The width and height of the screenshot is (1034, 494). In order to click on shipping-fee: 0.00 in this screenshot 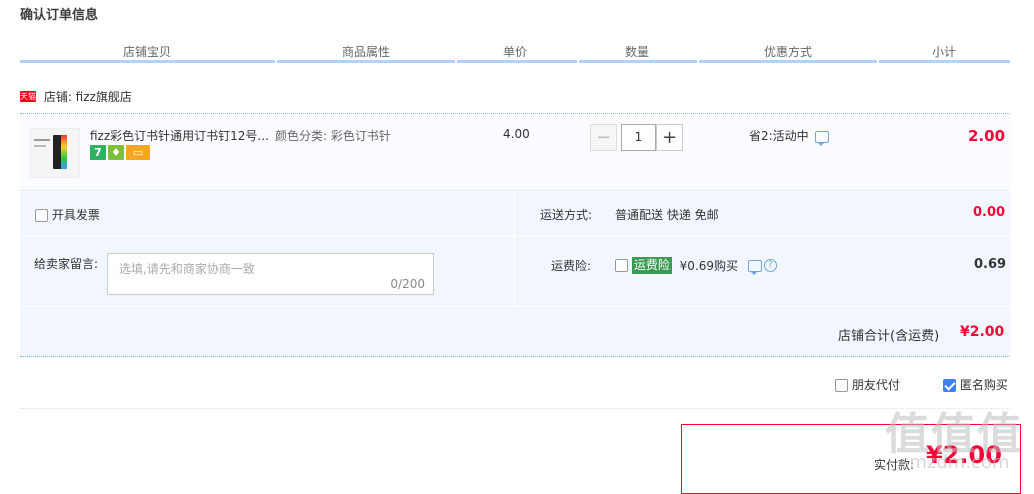, I will do `click(989, 212)`.